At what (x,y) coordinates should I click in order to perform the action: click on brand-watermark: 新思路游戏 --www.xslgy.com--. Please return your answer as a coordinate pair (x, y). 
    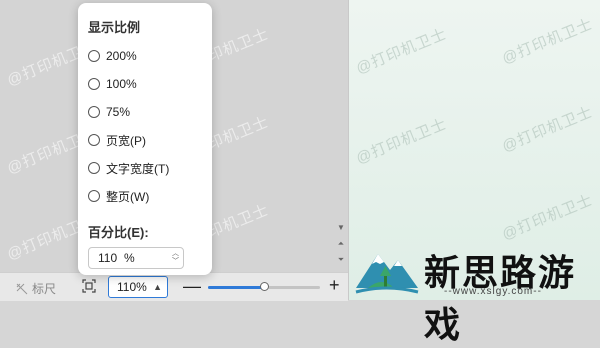
    Looking at the image, I should click on (475, 292).